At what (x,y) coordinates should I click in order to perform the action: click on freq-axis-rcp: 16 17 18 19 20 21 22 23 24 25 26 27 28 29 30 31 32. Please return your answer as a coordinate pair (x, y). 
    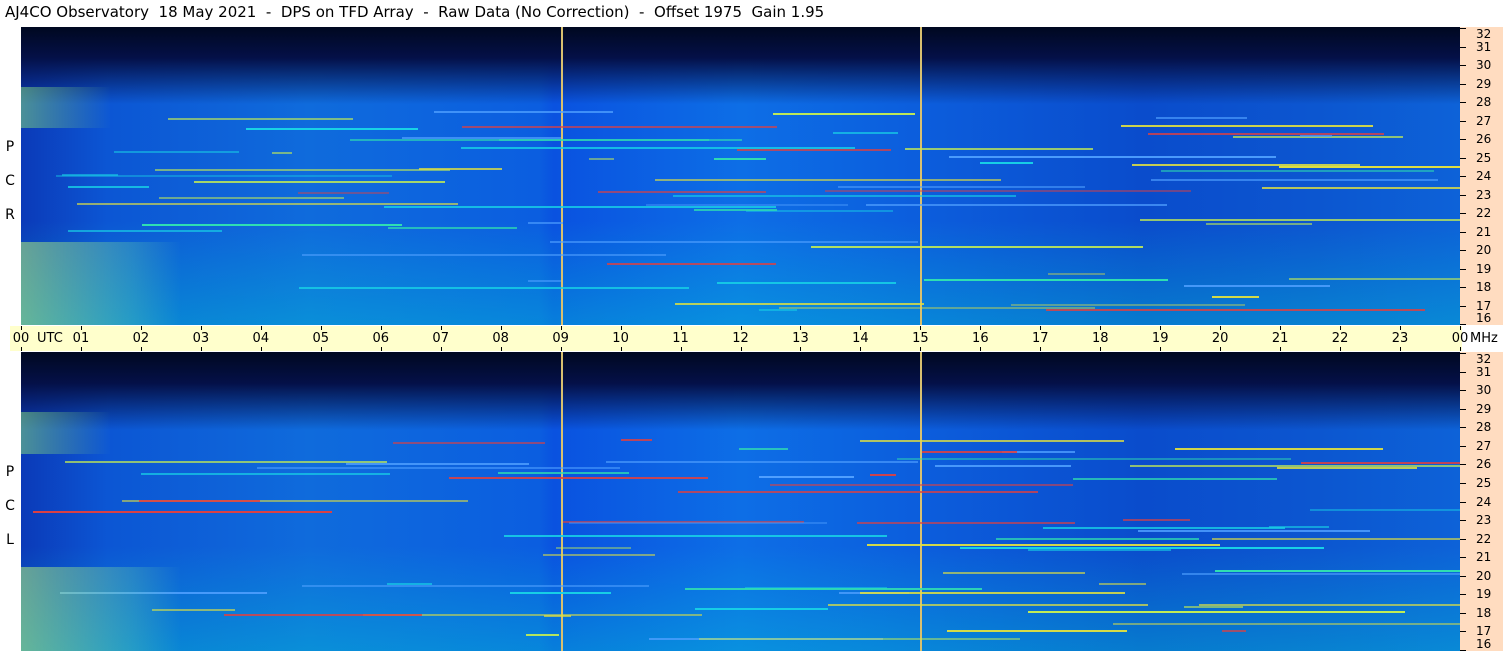
    Looking at the image, I should click on (1481, 176).